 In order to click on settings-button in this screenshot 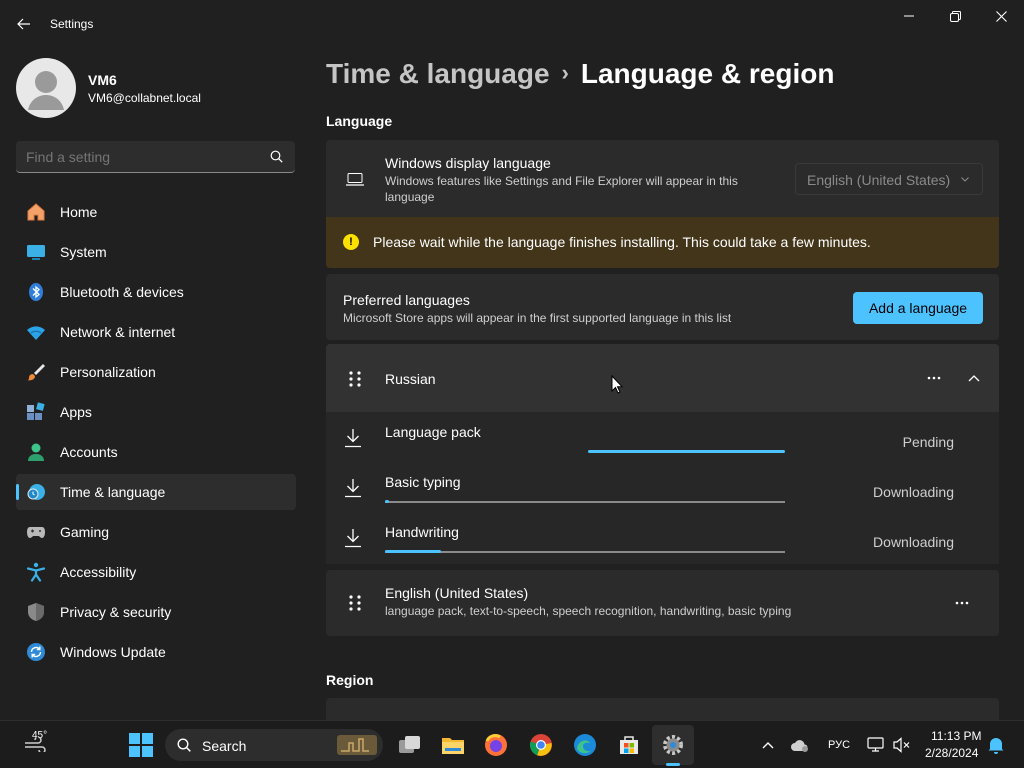, I will do `click(673, 745)`.